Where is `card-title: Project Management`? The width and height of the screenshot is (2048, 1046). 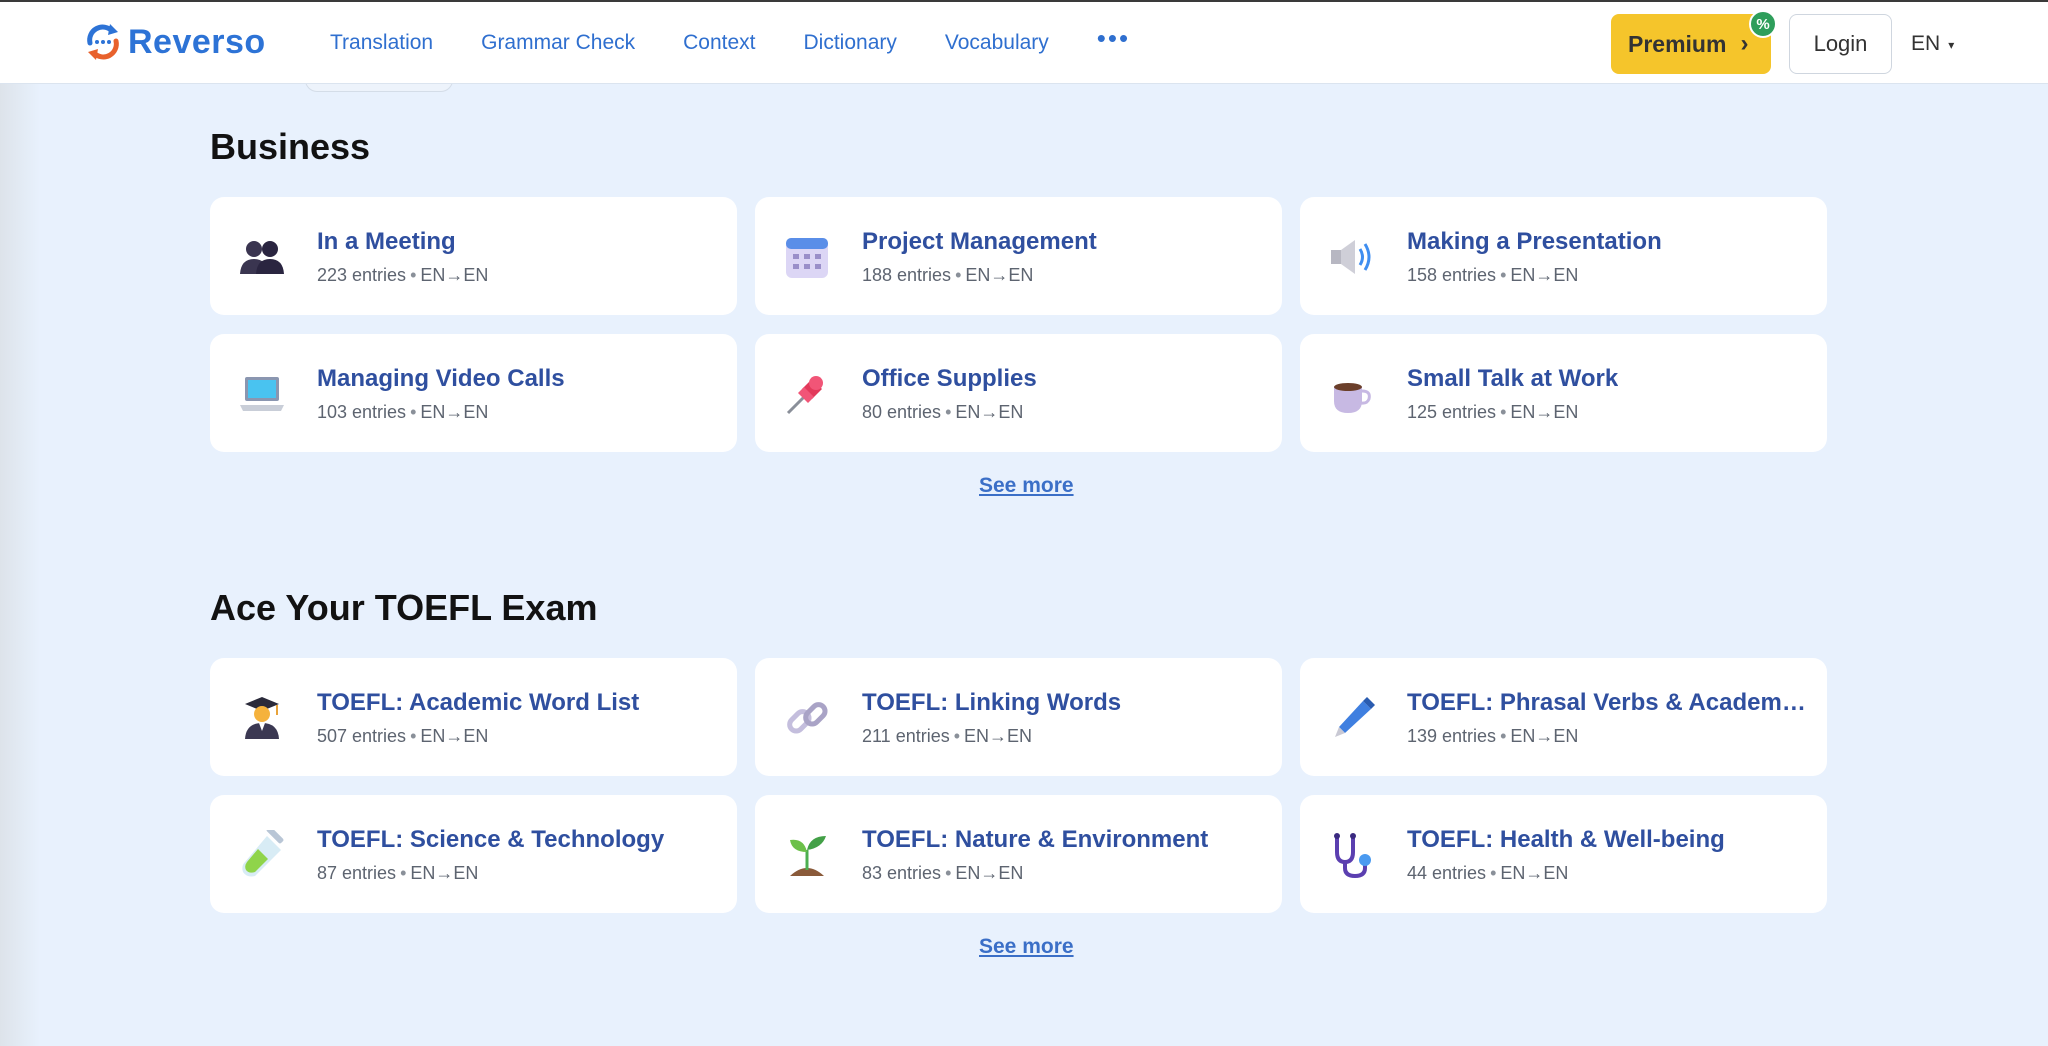 card-title: Project Management is located at coordinates (979, 241).